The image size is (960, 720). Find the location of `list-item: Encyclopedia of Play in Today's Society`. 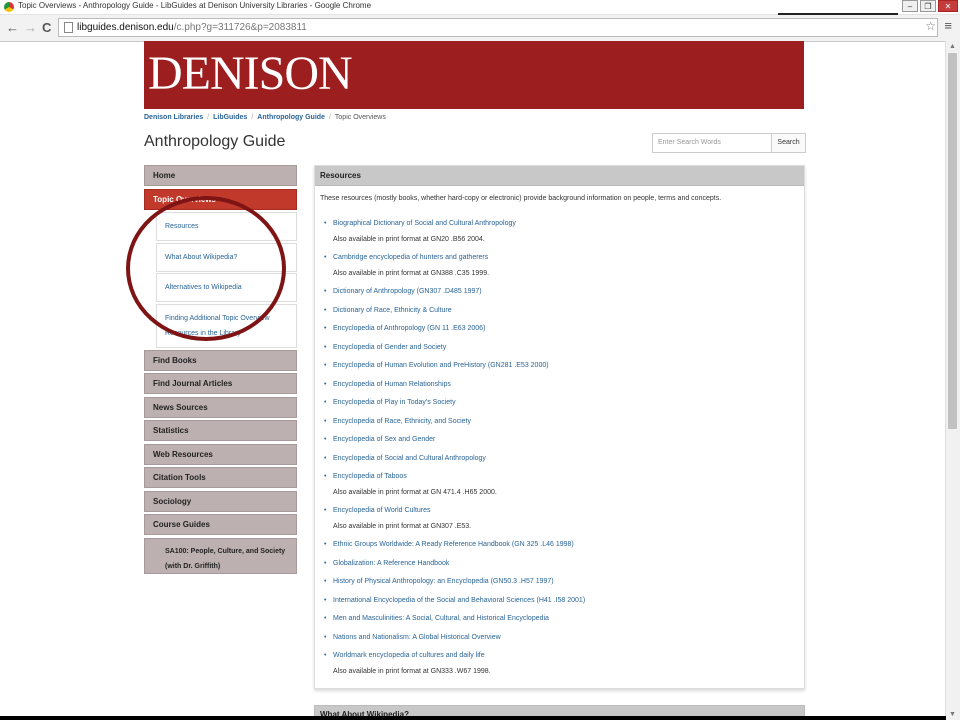

list-item: Encyclopedia of Play in Today's Society is located at coordinates (454, 403).